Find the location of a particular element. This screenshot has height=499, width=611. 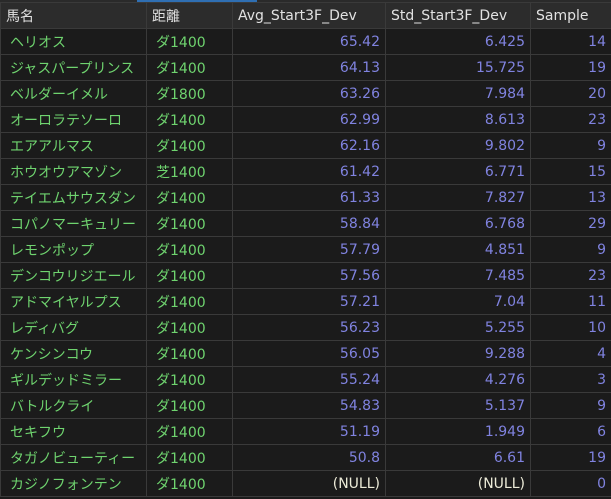

horse-name-cell: コパノマーキュリー is located at coordinates (73, 223).